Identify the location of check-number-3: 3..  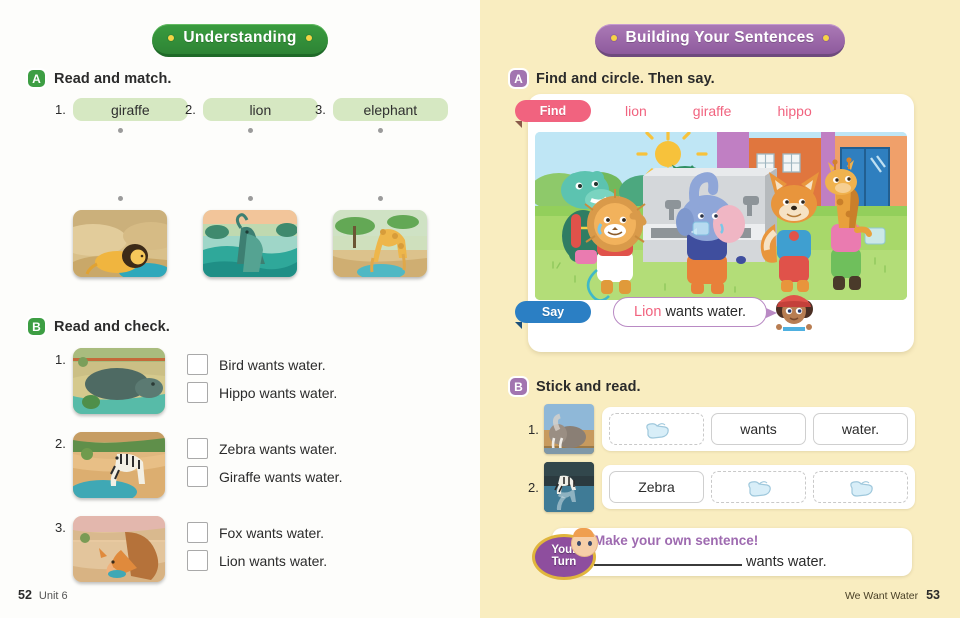
(60, 527).